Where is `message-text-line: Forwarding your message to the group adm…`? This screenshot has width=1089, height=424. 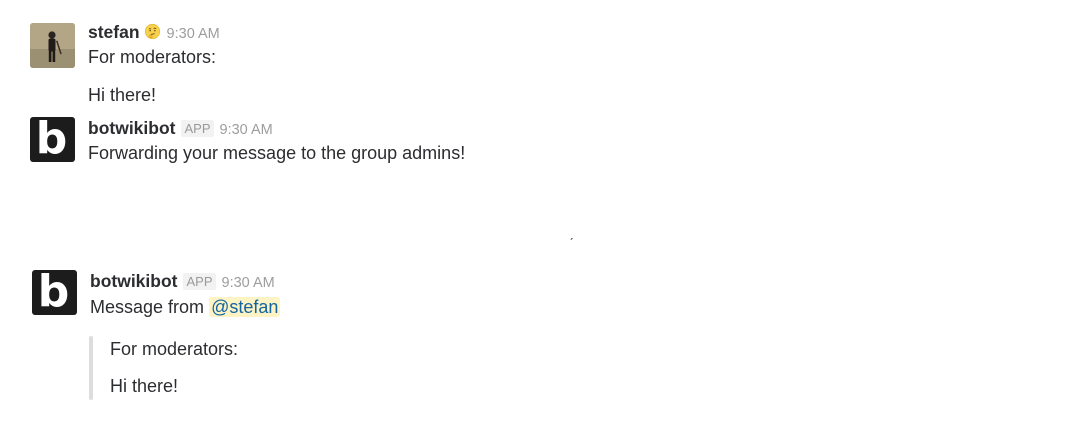
message-text-line: Forwarding your message to the group adm… is located at coordinates (277, 153).